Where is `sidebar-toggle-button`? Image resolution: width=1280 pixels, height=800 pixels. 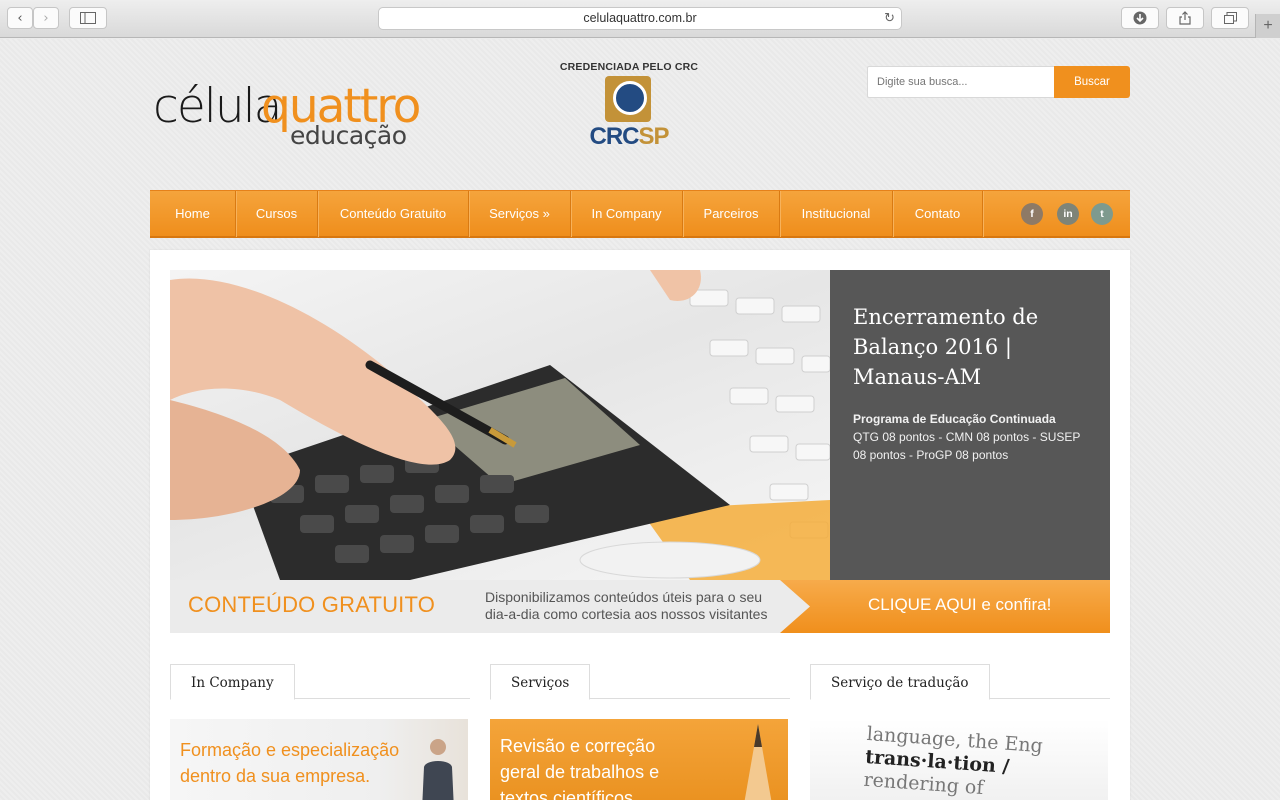 sidebar-toggle-button is located at coordinates (88, 18).